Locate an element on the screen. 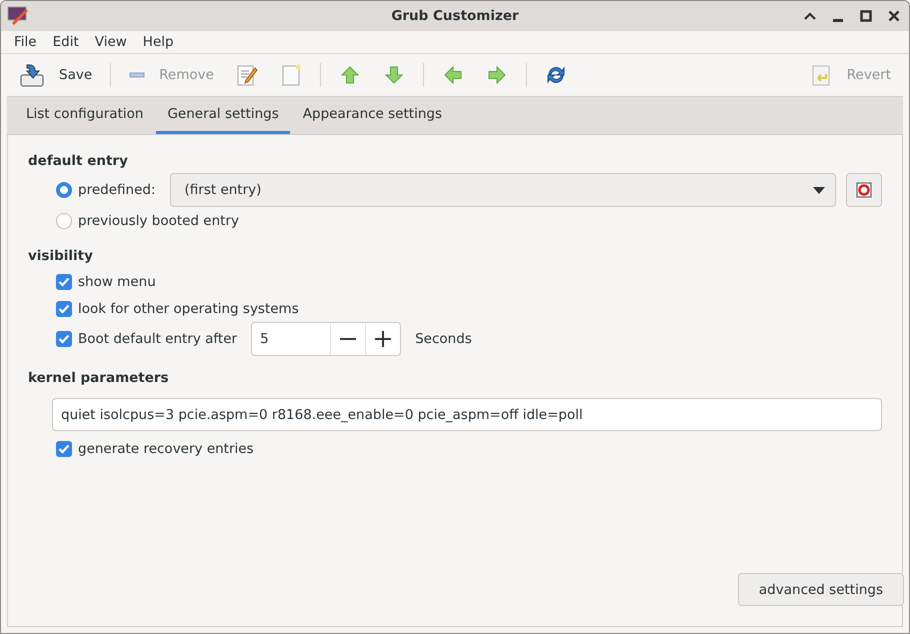 The image size is (910, 634). help-button is located at coordinates (864, 190).